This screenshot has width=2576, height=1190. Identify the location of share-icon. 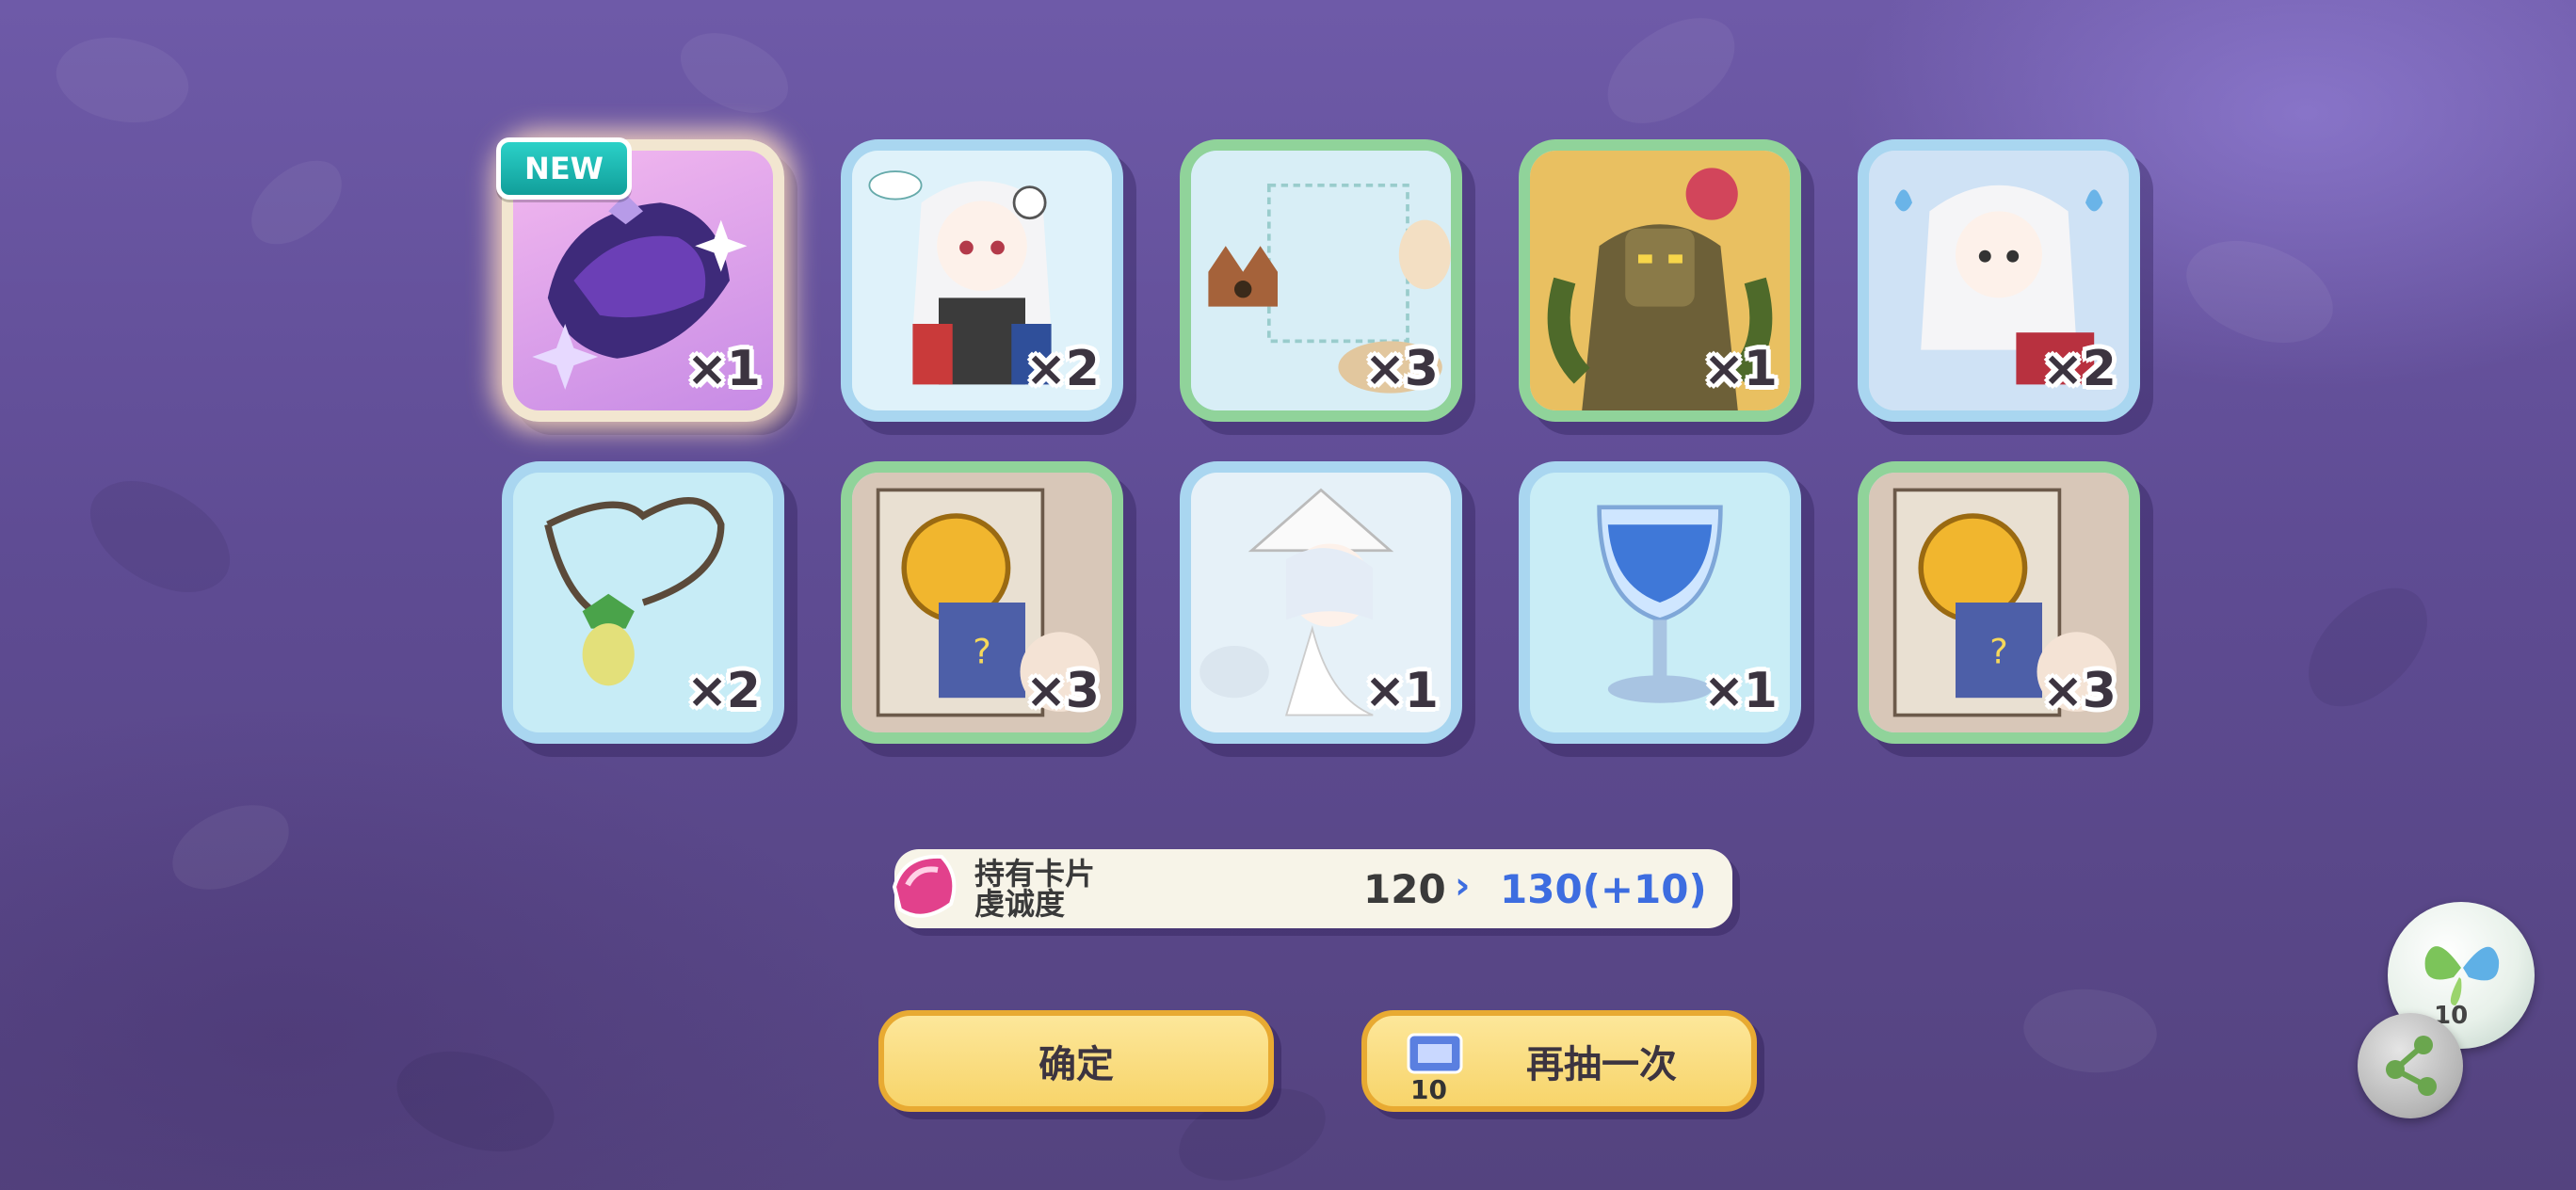
(2411, 1066).